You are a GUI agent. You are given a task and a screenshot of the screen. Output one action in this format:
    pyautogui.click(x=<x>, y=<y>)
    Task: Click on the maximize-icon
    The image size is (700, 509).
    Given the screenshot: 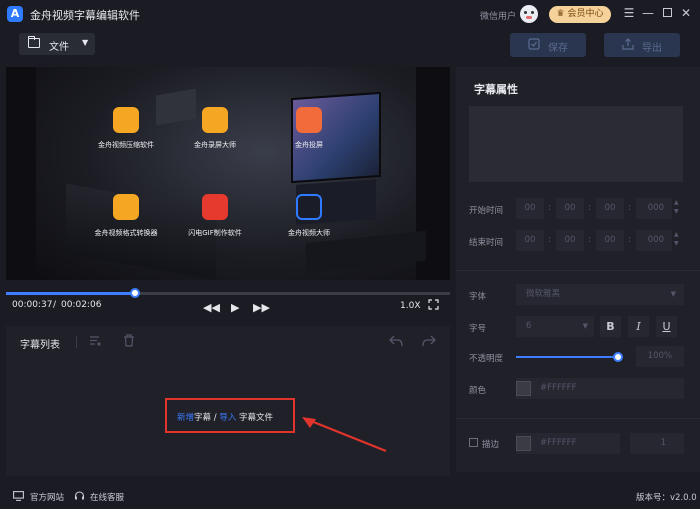 What is the action you would take?
    pyautogui.click(x=667, y=13)
    